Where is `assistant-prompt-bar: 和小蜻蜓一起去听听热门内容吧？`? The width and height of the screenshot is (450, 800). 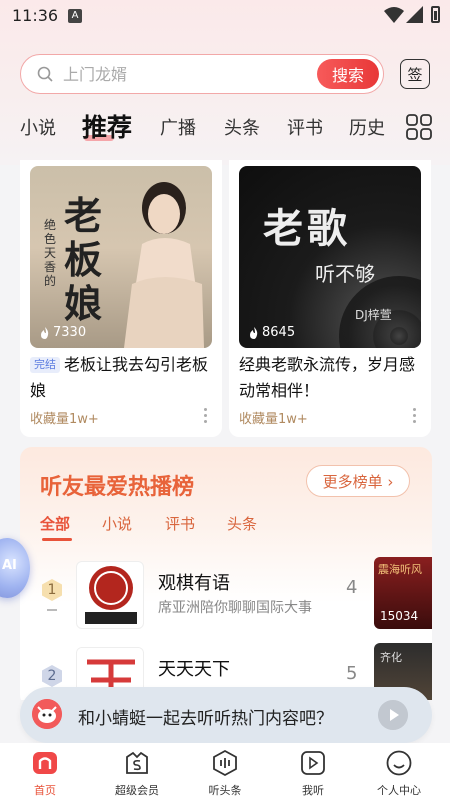
assistant-prompt-bar: 和小蜻蜓一起去听听热门内容吧？ is located at coordinates (226, 715).